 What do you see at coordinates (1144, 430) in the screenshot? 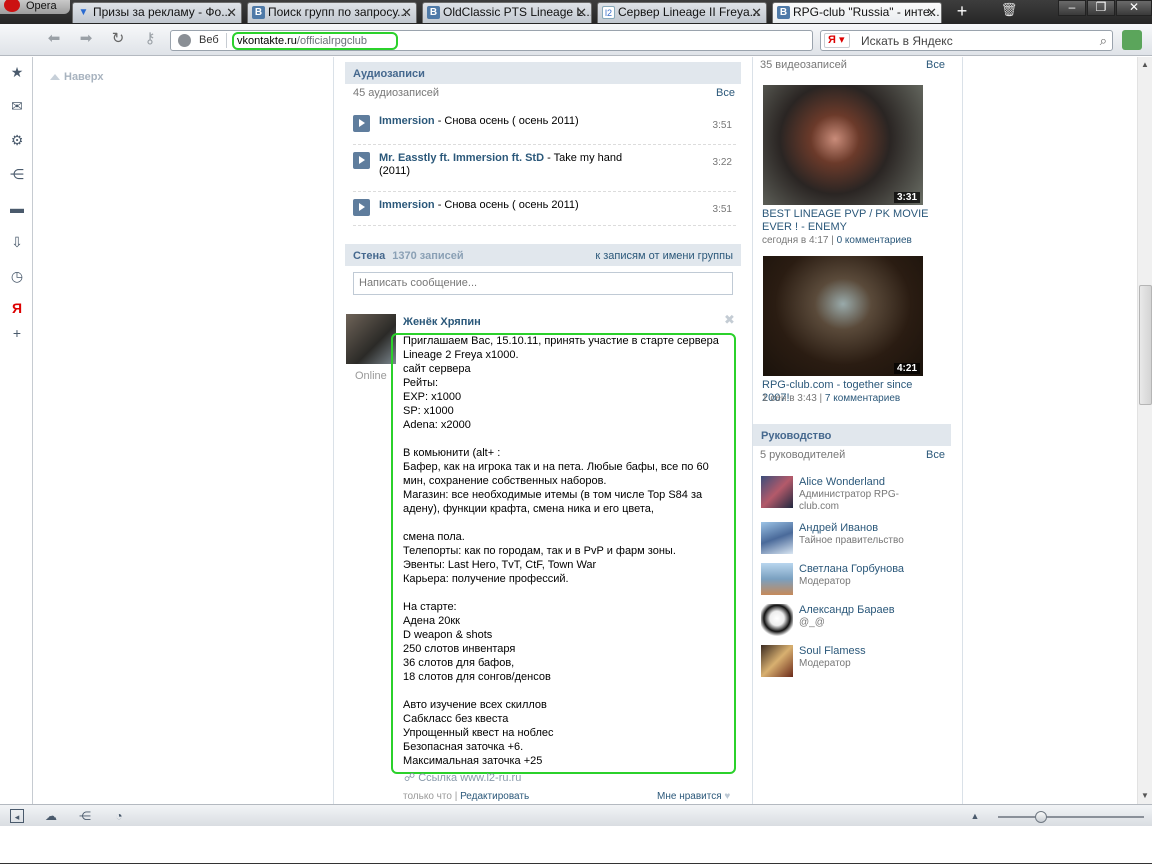
I see `vertical-scrollbar: ▲ ▼` at bounding box center [1144, 430].